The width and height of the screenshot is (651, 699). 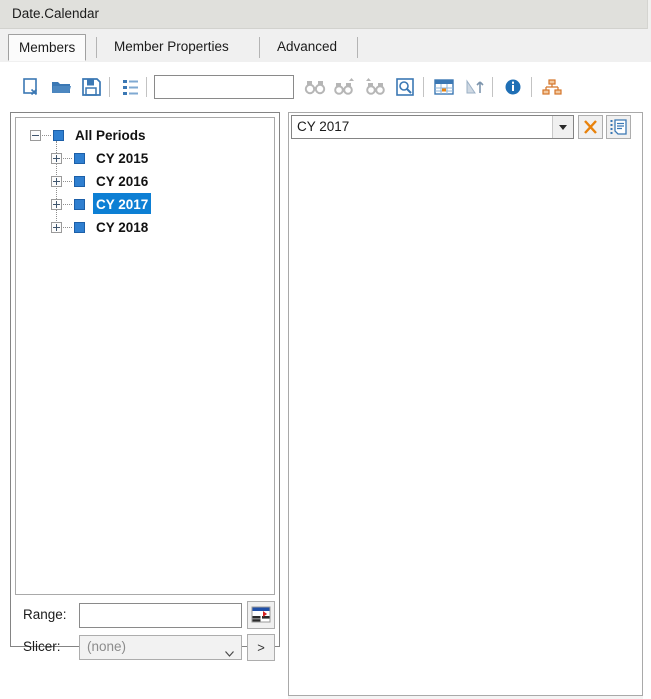 I want to click on search-input, so click(x=224, y=87).